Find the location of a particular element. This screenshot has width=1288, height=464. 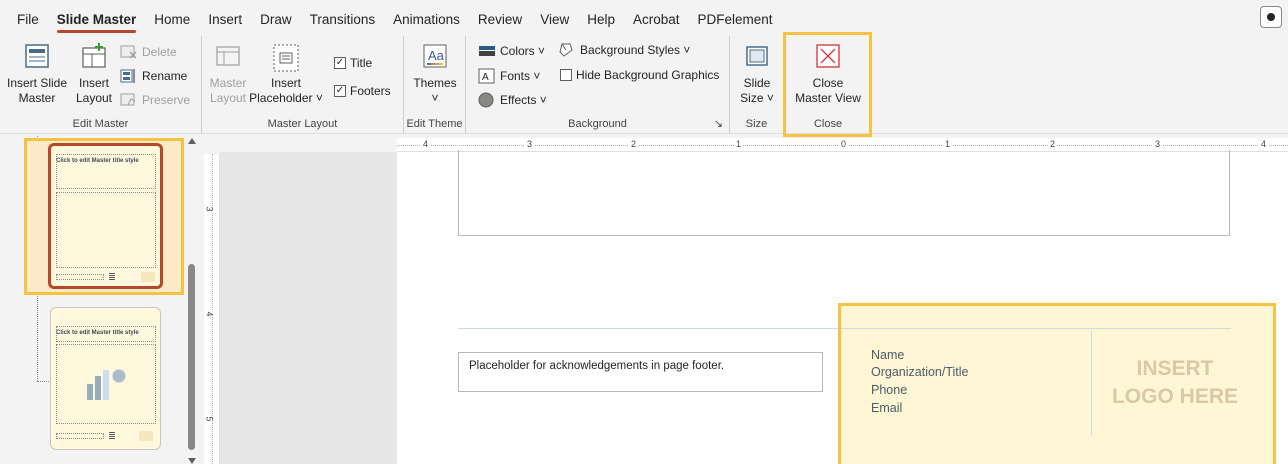

edit-master-group-label: Edit Master is located at coordinates (100, 124).